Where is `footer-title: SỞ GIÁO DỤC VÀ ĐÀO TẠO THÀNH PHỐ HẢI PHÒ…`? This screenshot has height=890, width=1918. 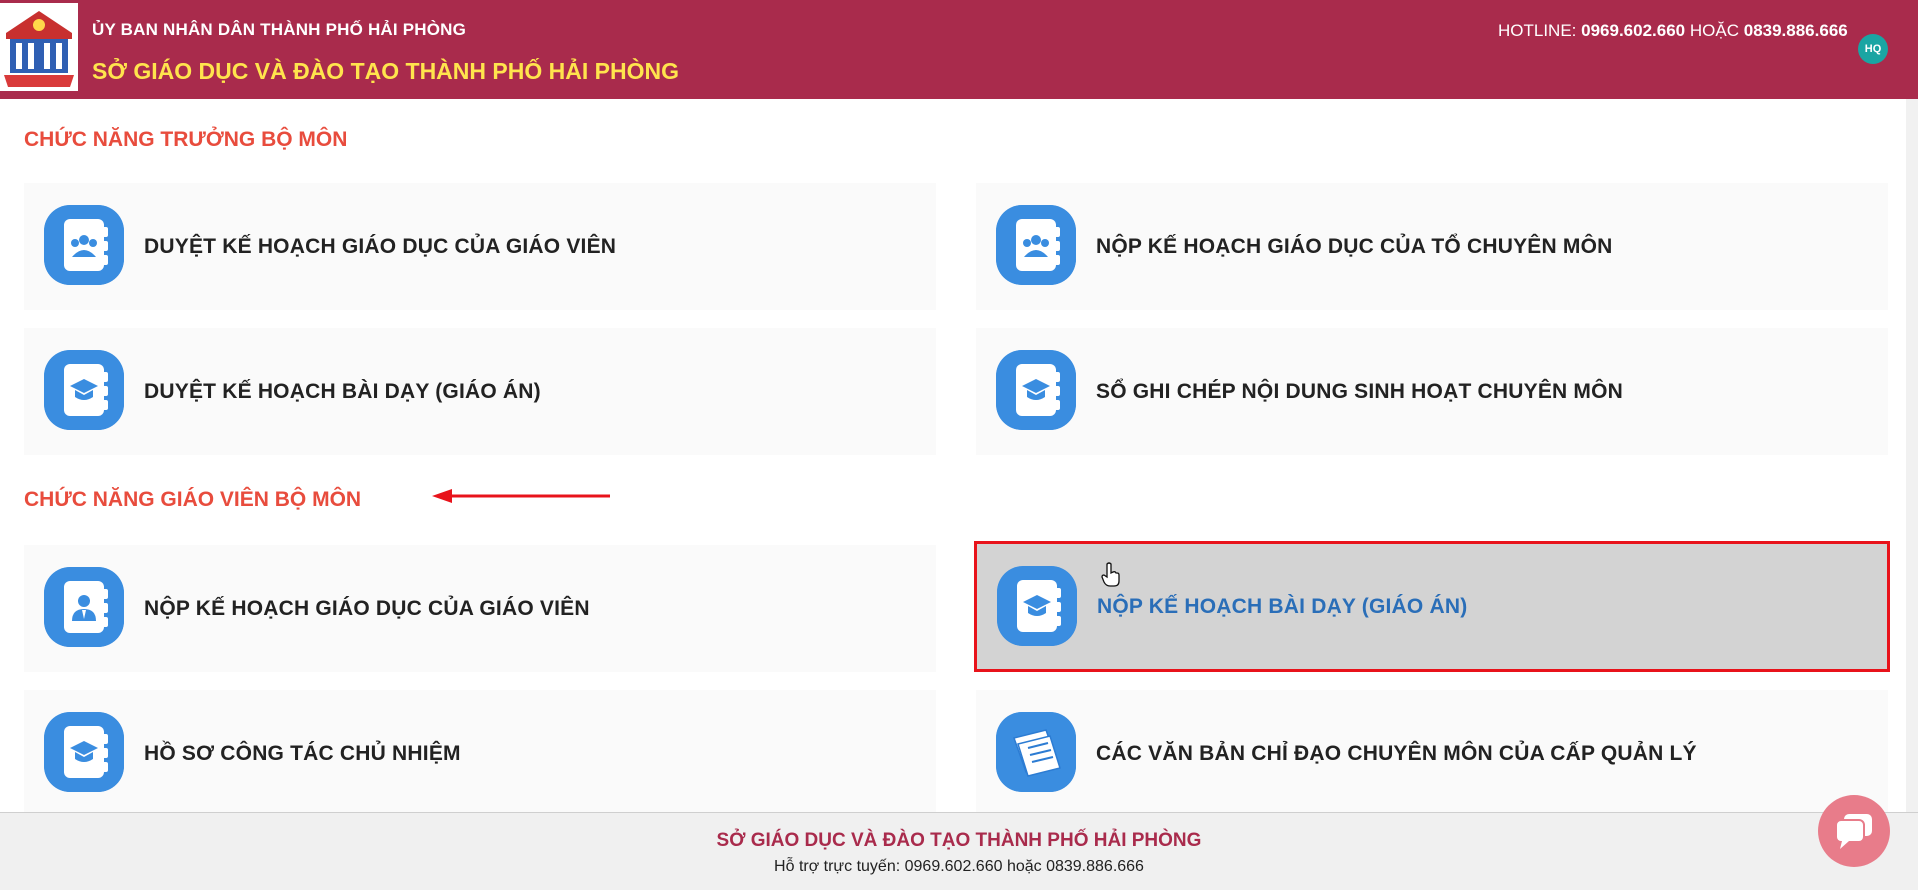 footer-title: SỞ GIÁO DỤC VÀ ĐÀO TẠO THÀNH PHỐ HẢI PHÒ… is located at coordinates (959, 840).